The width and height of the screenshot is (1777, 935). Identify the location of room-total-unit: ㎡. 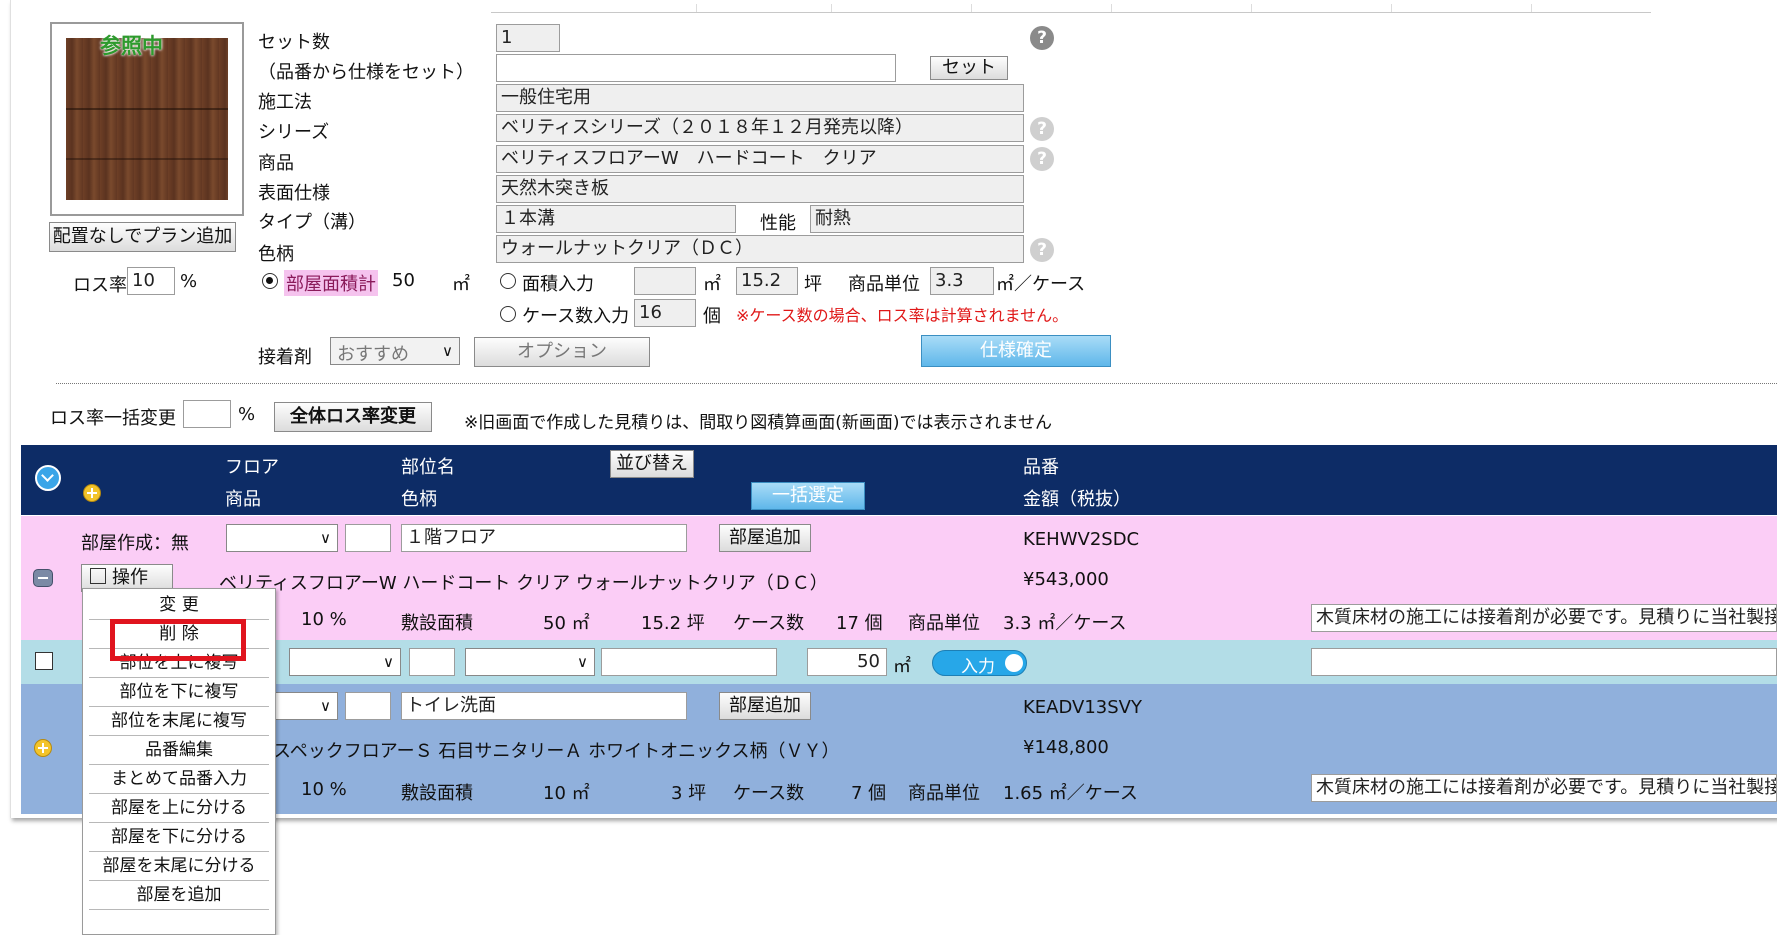
(461, 284).